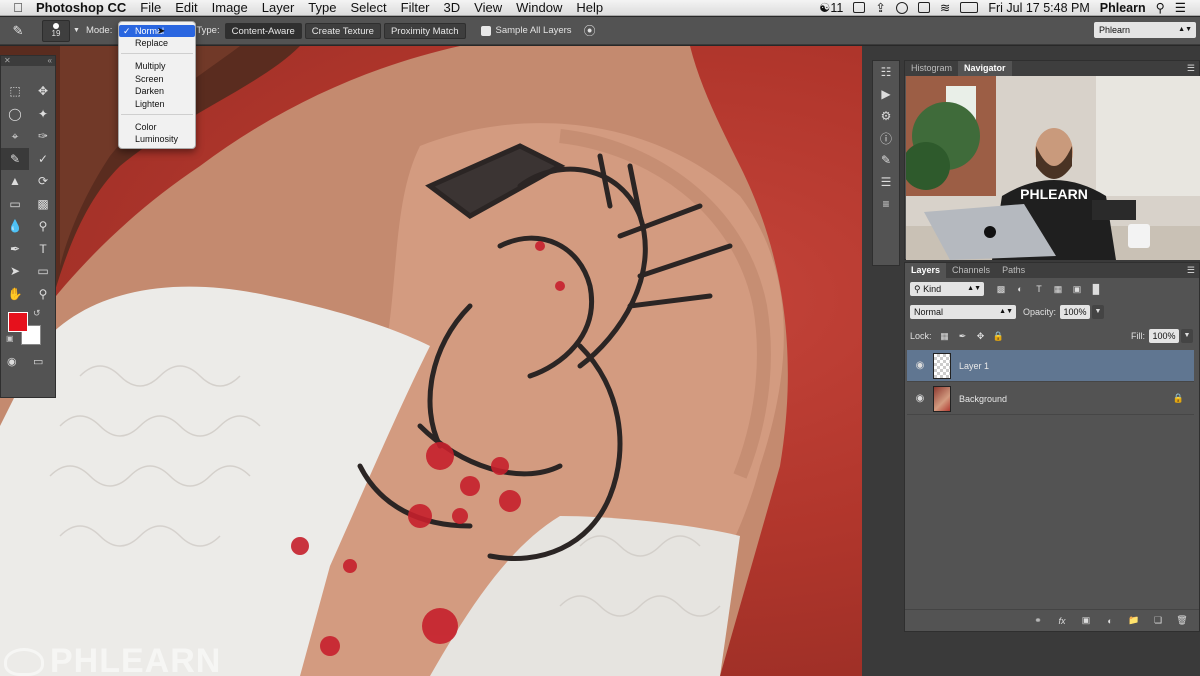 The width and height of the screenshot is (1200, 676). I want to click on menu-image: Image, so click(230, 7).